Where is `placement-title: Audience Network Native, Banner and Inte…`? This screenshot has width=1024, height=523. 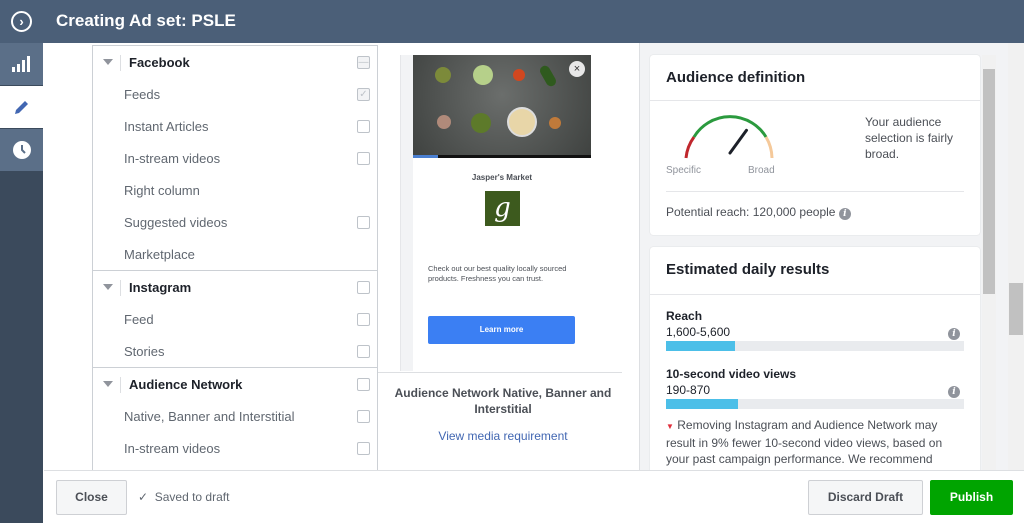 placement-title: Audience Network Native, Banner and Inte… is located at coordinates (503, 401).